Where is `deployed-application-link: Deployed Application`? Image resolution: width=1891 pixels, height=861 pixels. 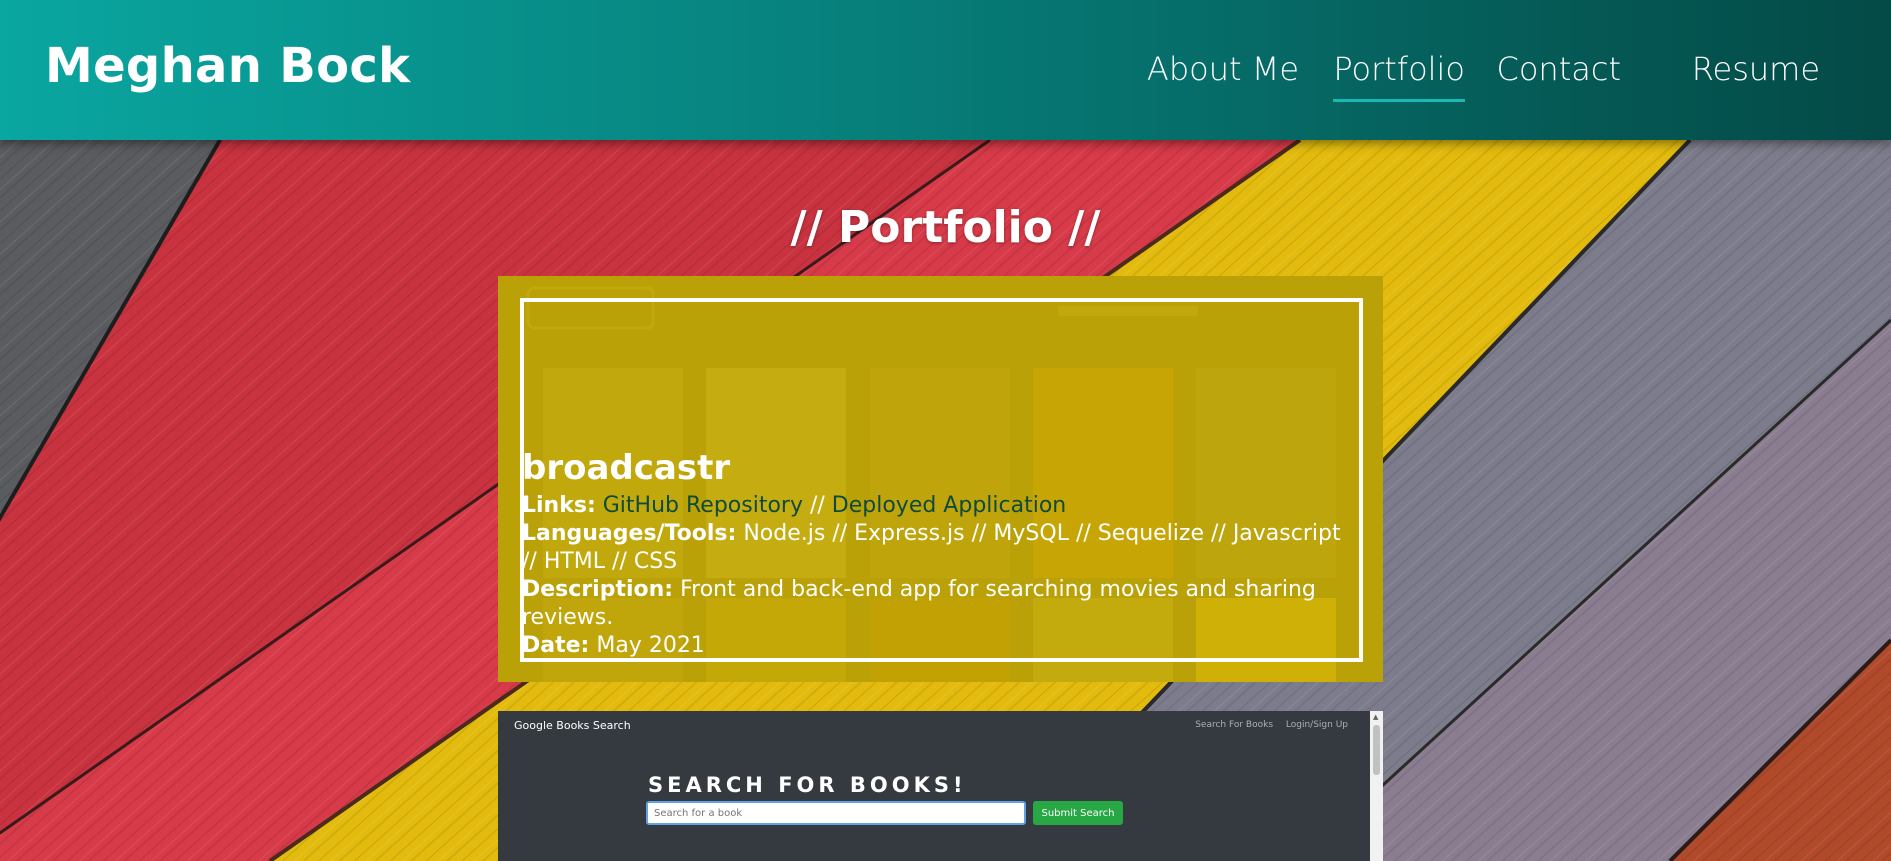 deployed-application-link: Deployed Application is located at coordinates (949, 505).